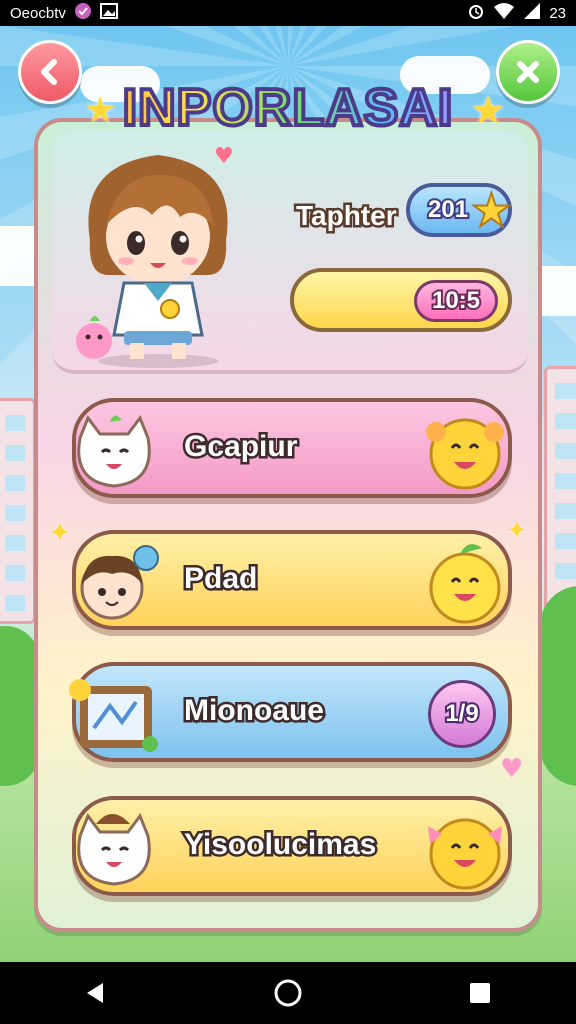 The image size is (576, 1024). I want to click on building, so click(18, 511).